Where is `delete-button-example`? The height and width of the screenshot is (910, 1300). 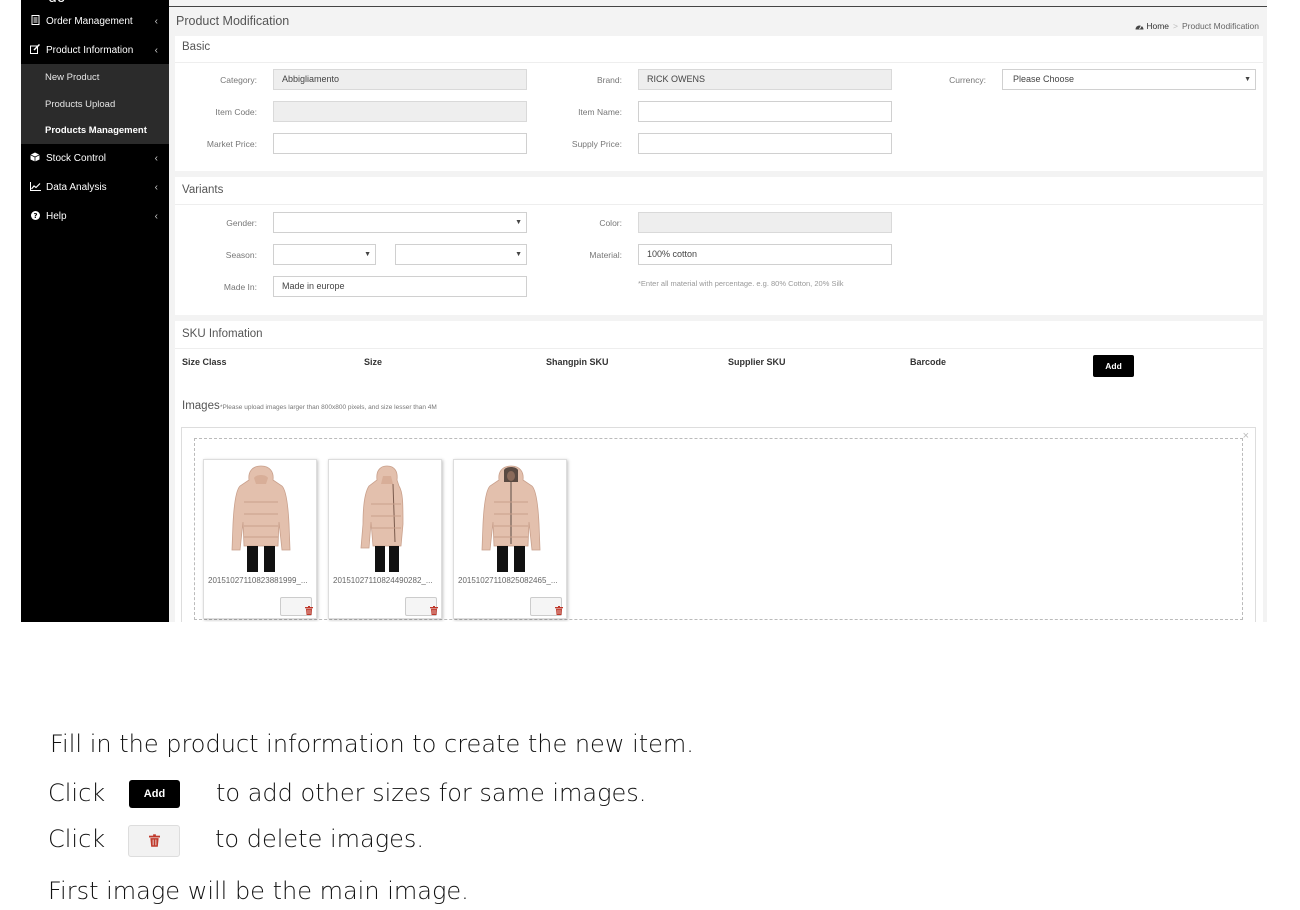
delete-button-example is located at coordinates (154, 841).